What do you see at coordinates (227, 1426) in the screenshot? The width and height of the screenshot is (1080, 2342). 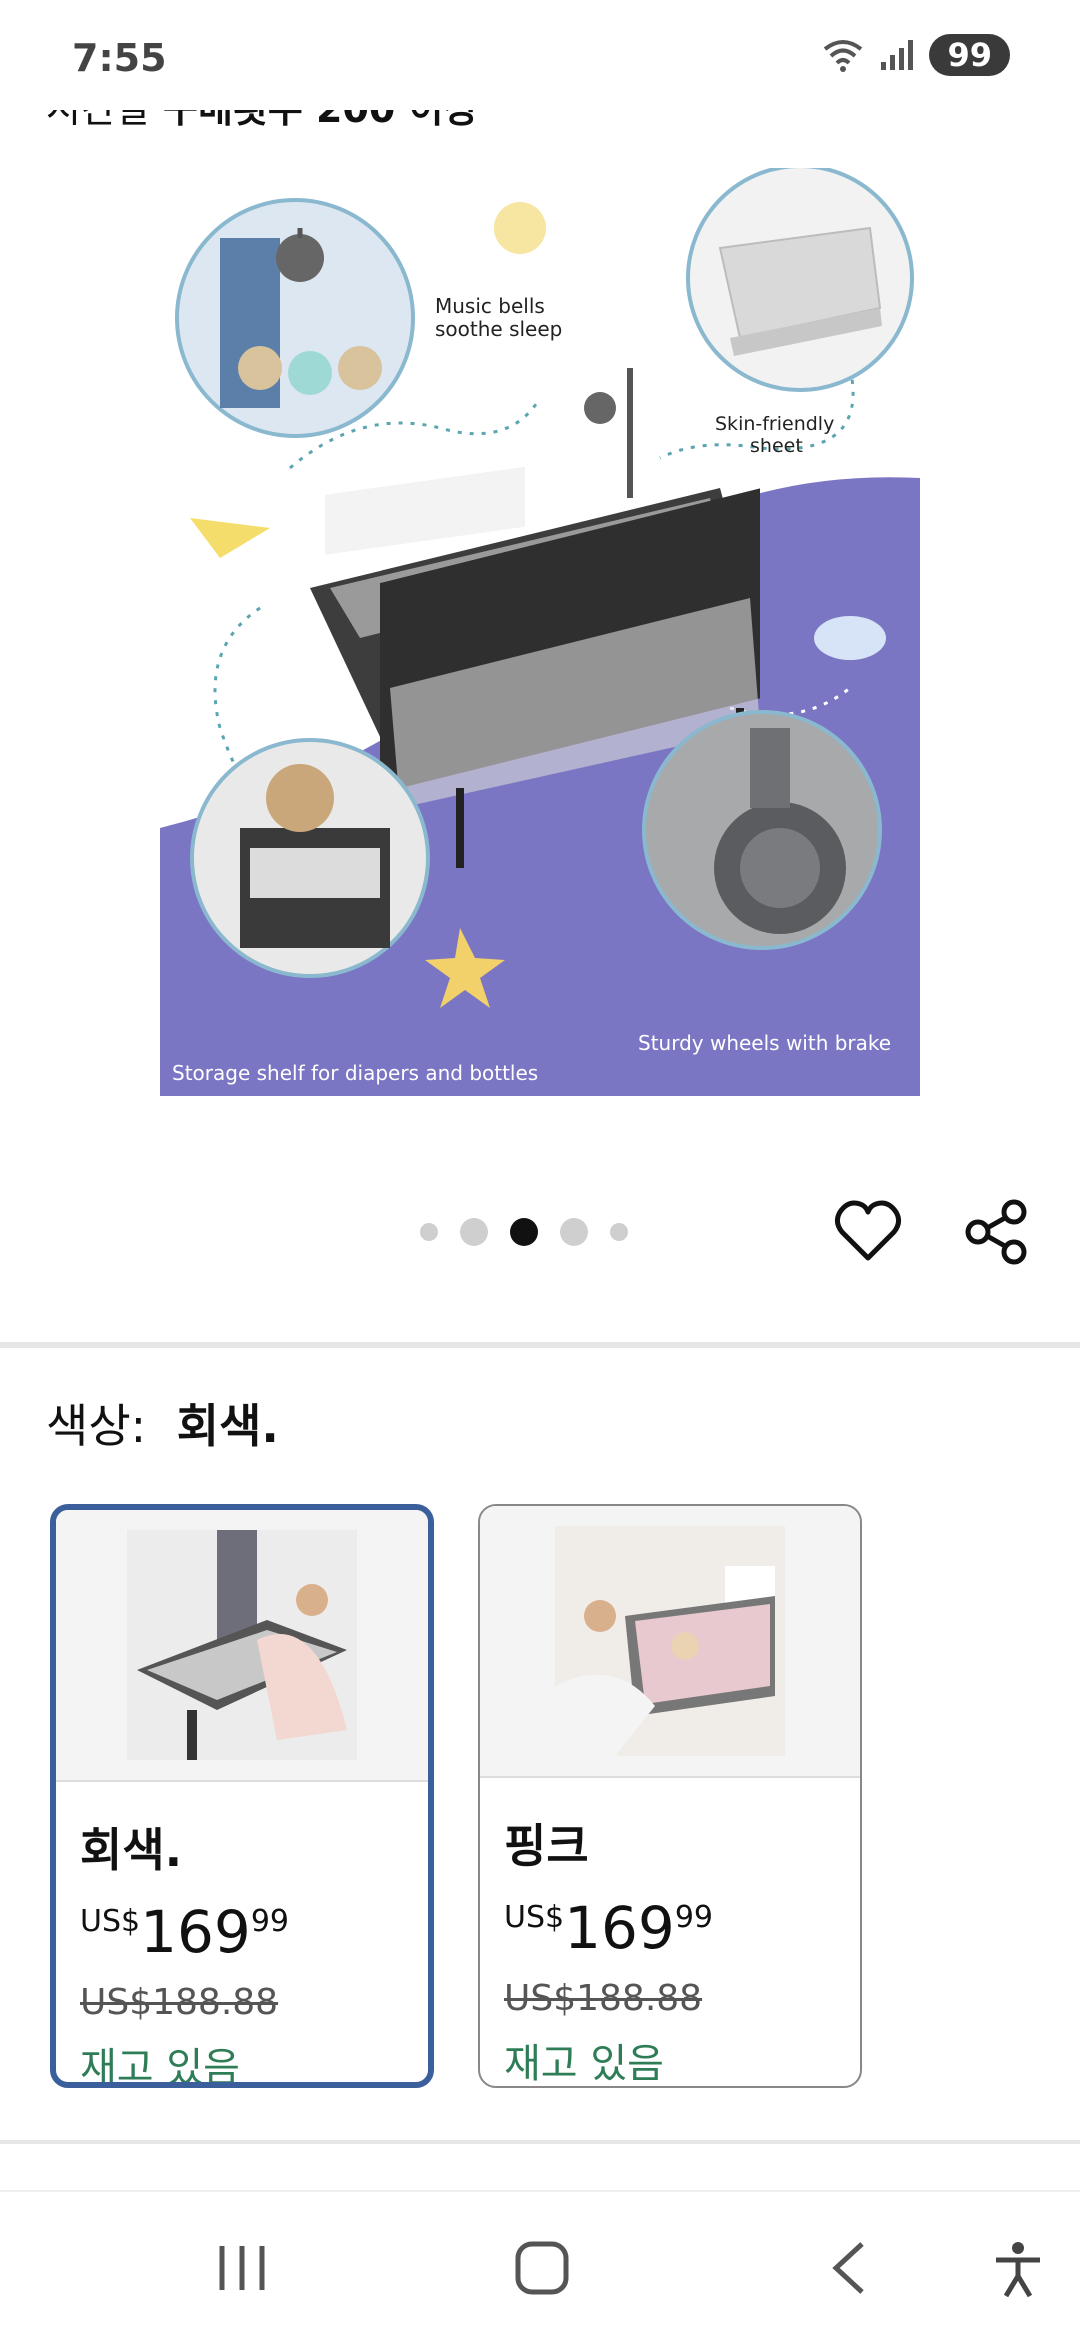 I see `color-selected-value: 회색.` at bounding box center [227, 1426].